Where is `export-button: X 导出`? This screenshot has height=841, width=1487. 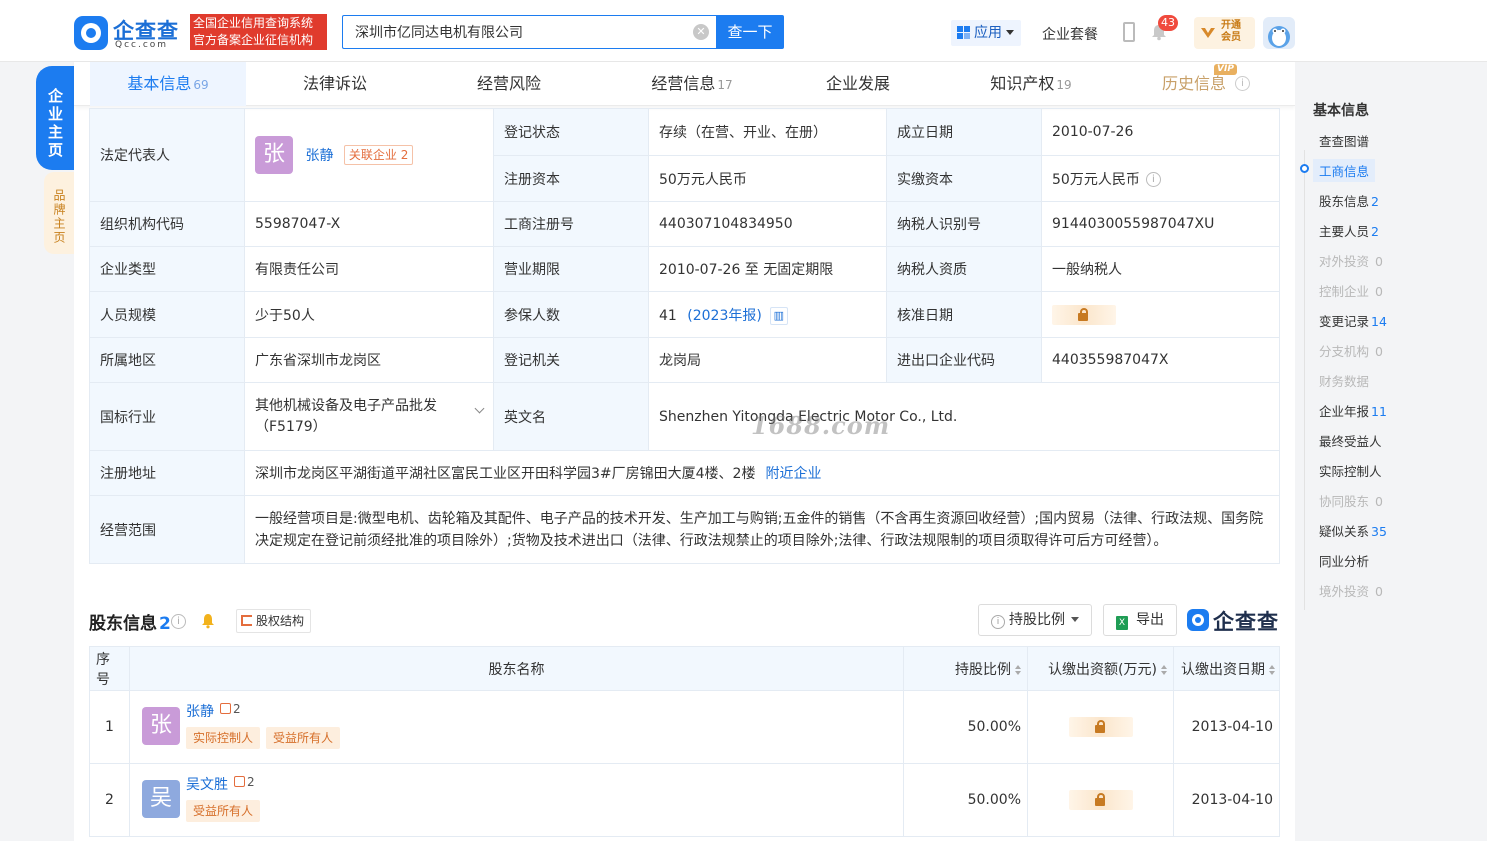 export-button: X 导出 is located at coordinates (1140, 620).